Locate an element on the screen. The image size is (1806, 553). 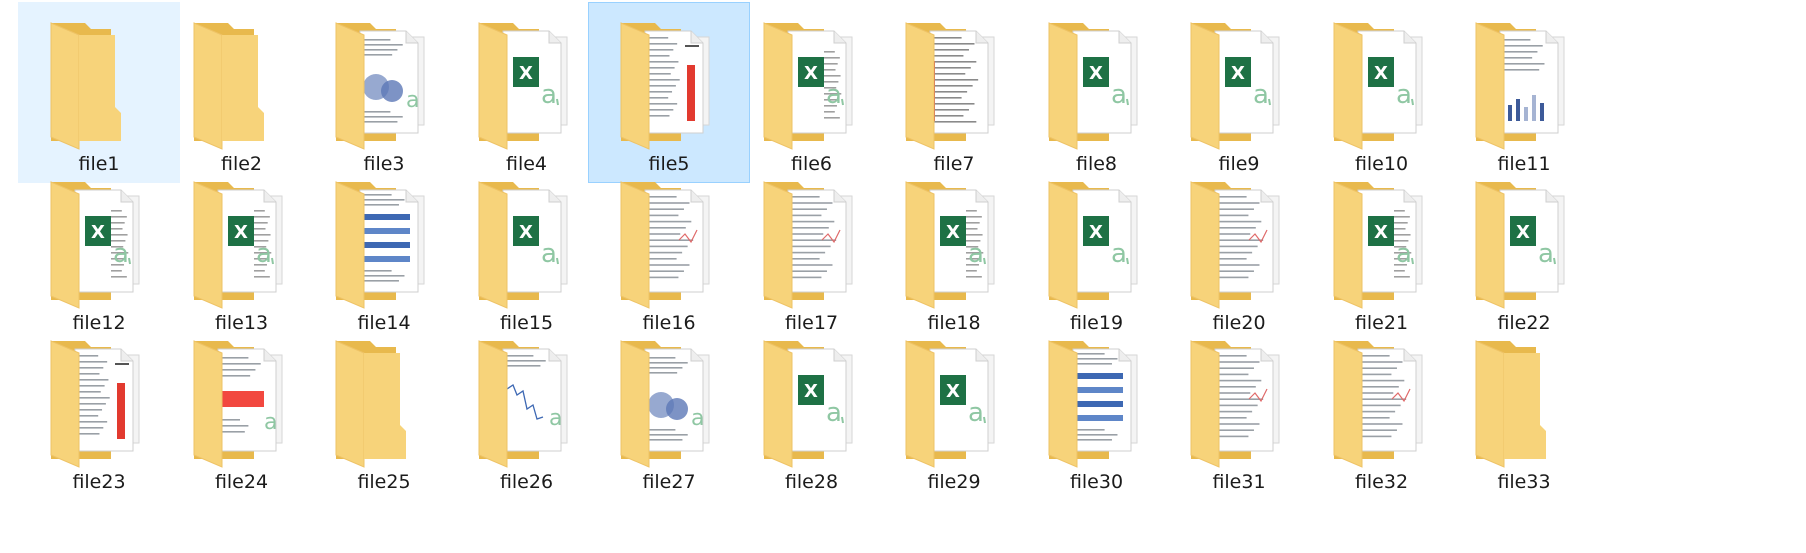
folder-item-file5: file5 is located at coordinates (669, 92).